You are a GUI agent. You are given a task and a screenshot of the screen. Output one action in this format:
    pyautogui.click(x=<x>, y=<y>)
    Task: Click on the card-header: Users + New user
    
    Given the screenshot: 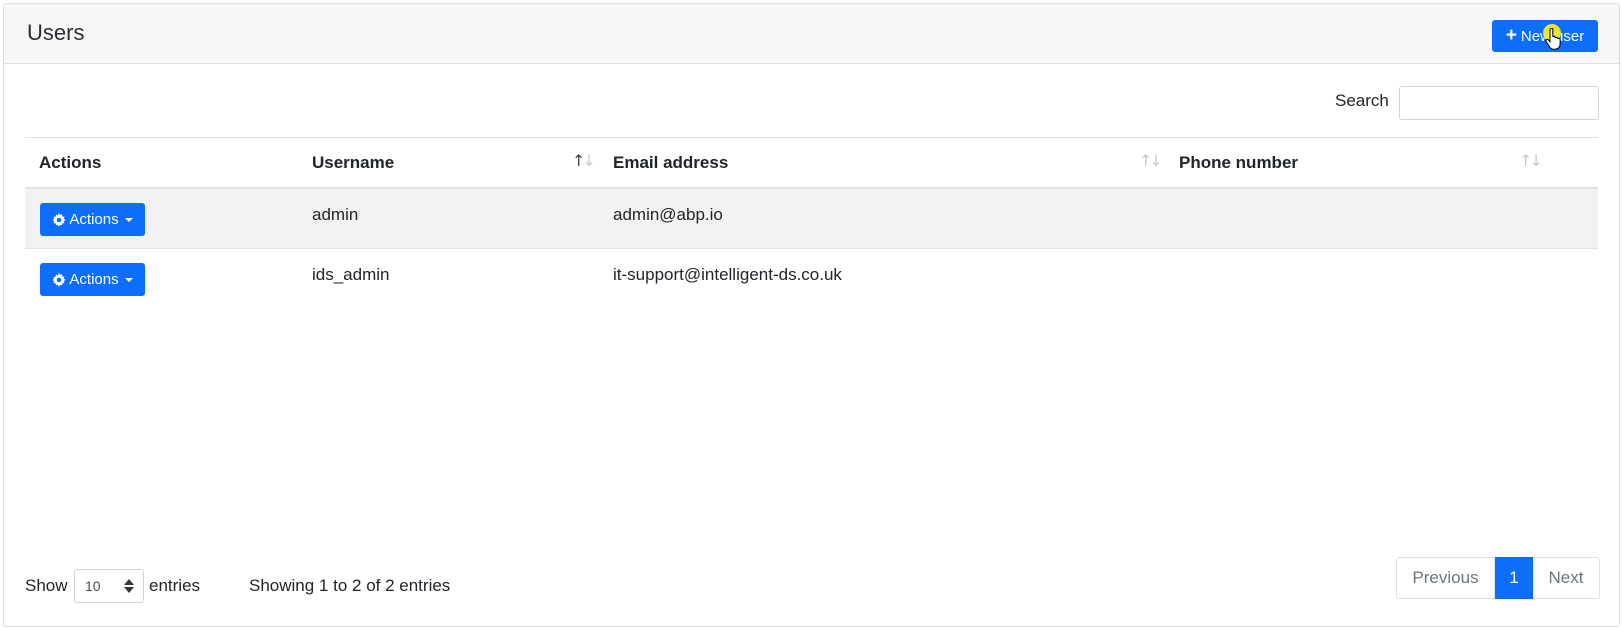 What is the action you would take?
    pyautogui.click(x=811, y=34)
    